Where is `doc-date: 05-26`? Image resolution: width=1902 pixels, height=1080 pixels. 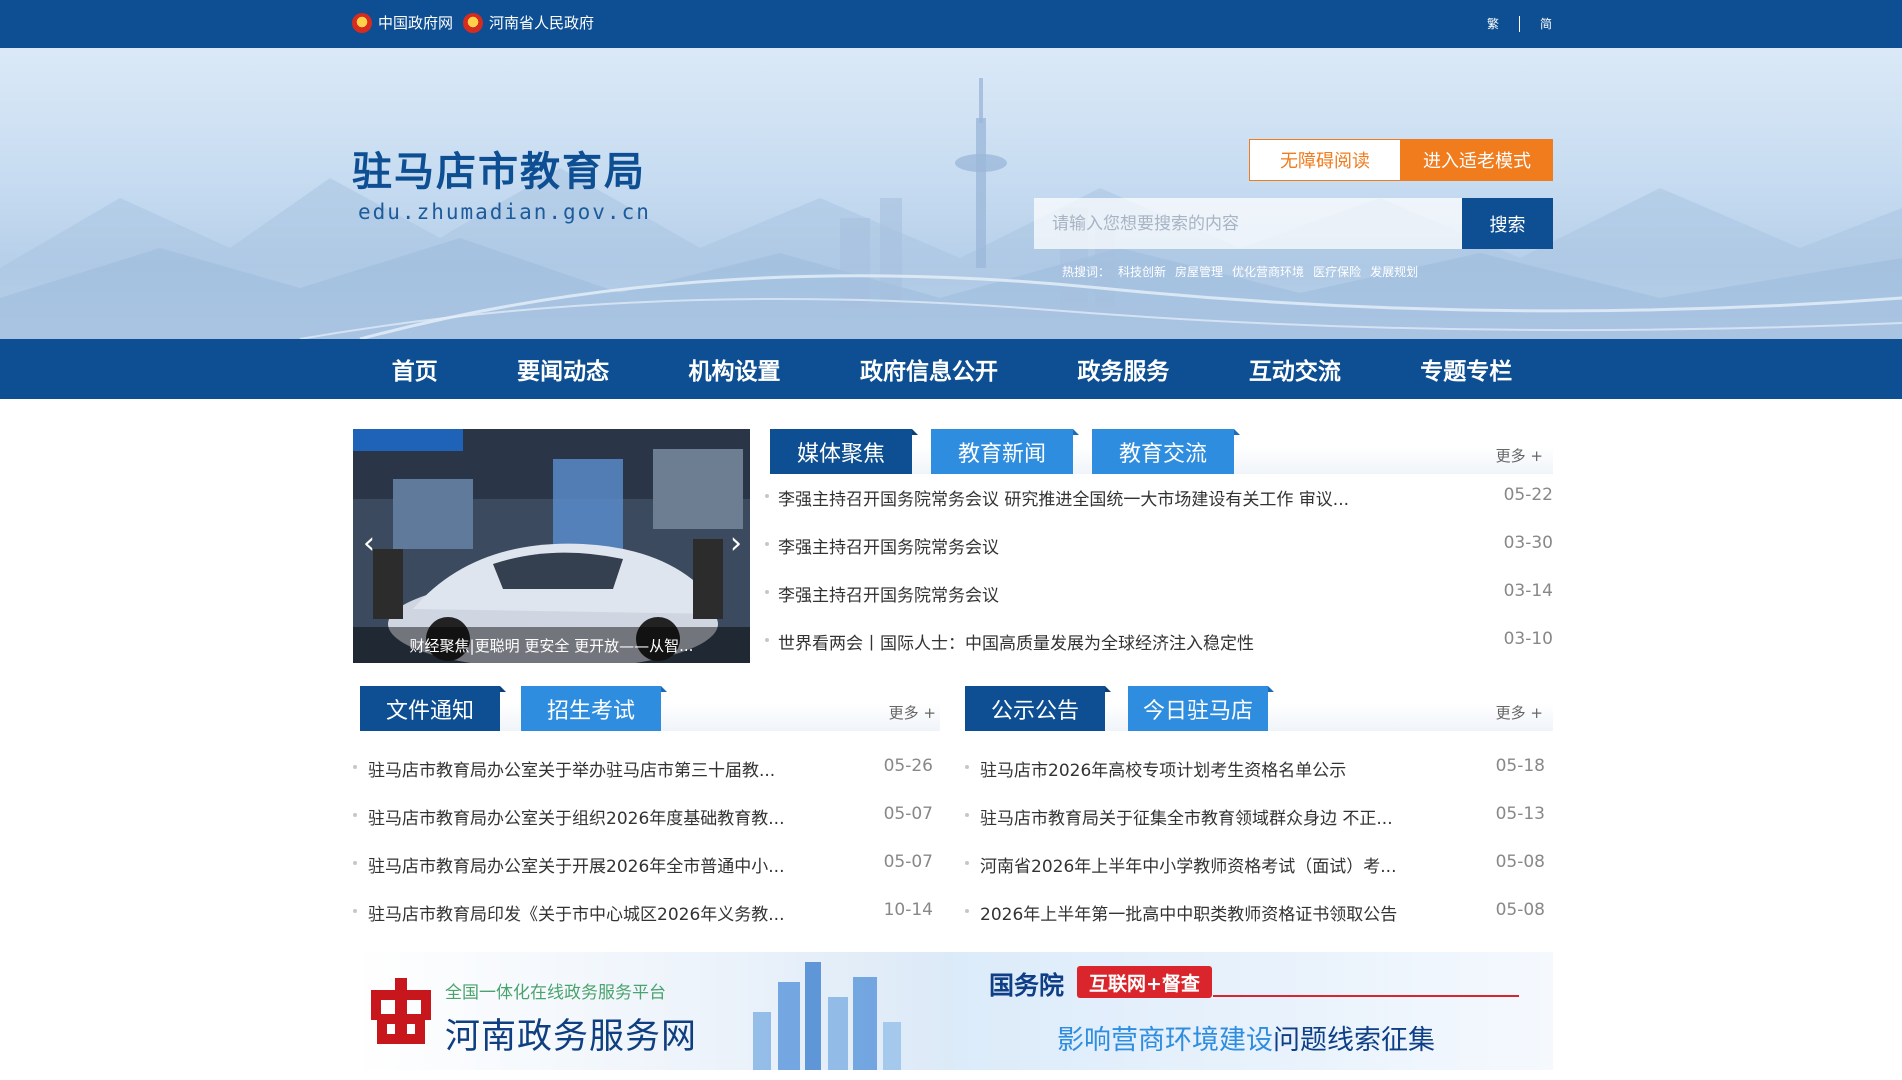
doc-date: 05-26 is located at coordinates (908, 766).